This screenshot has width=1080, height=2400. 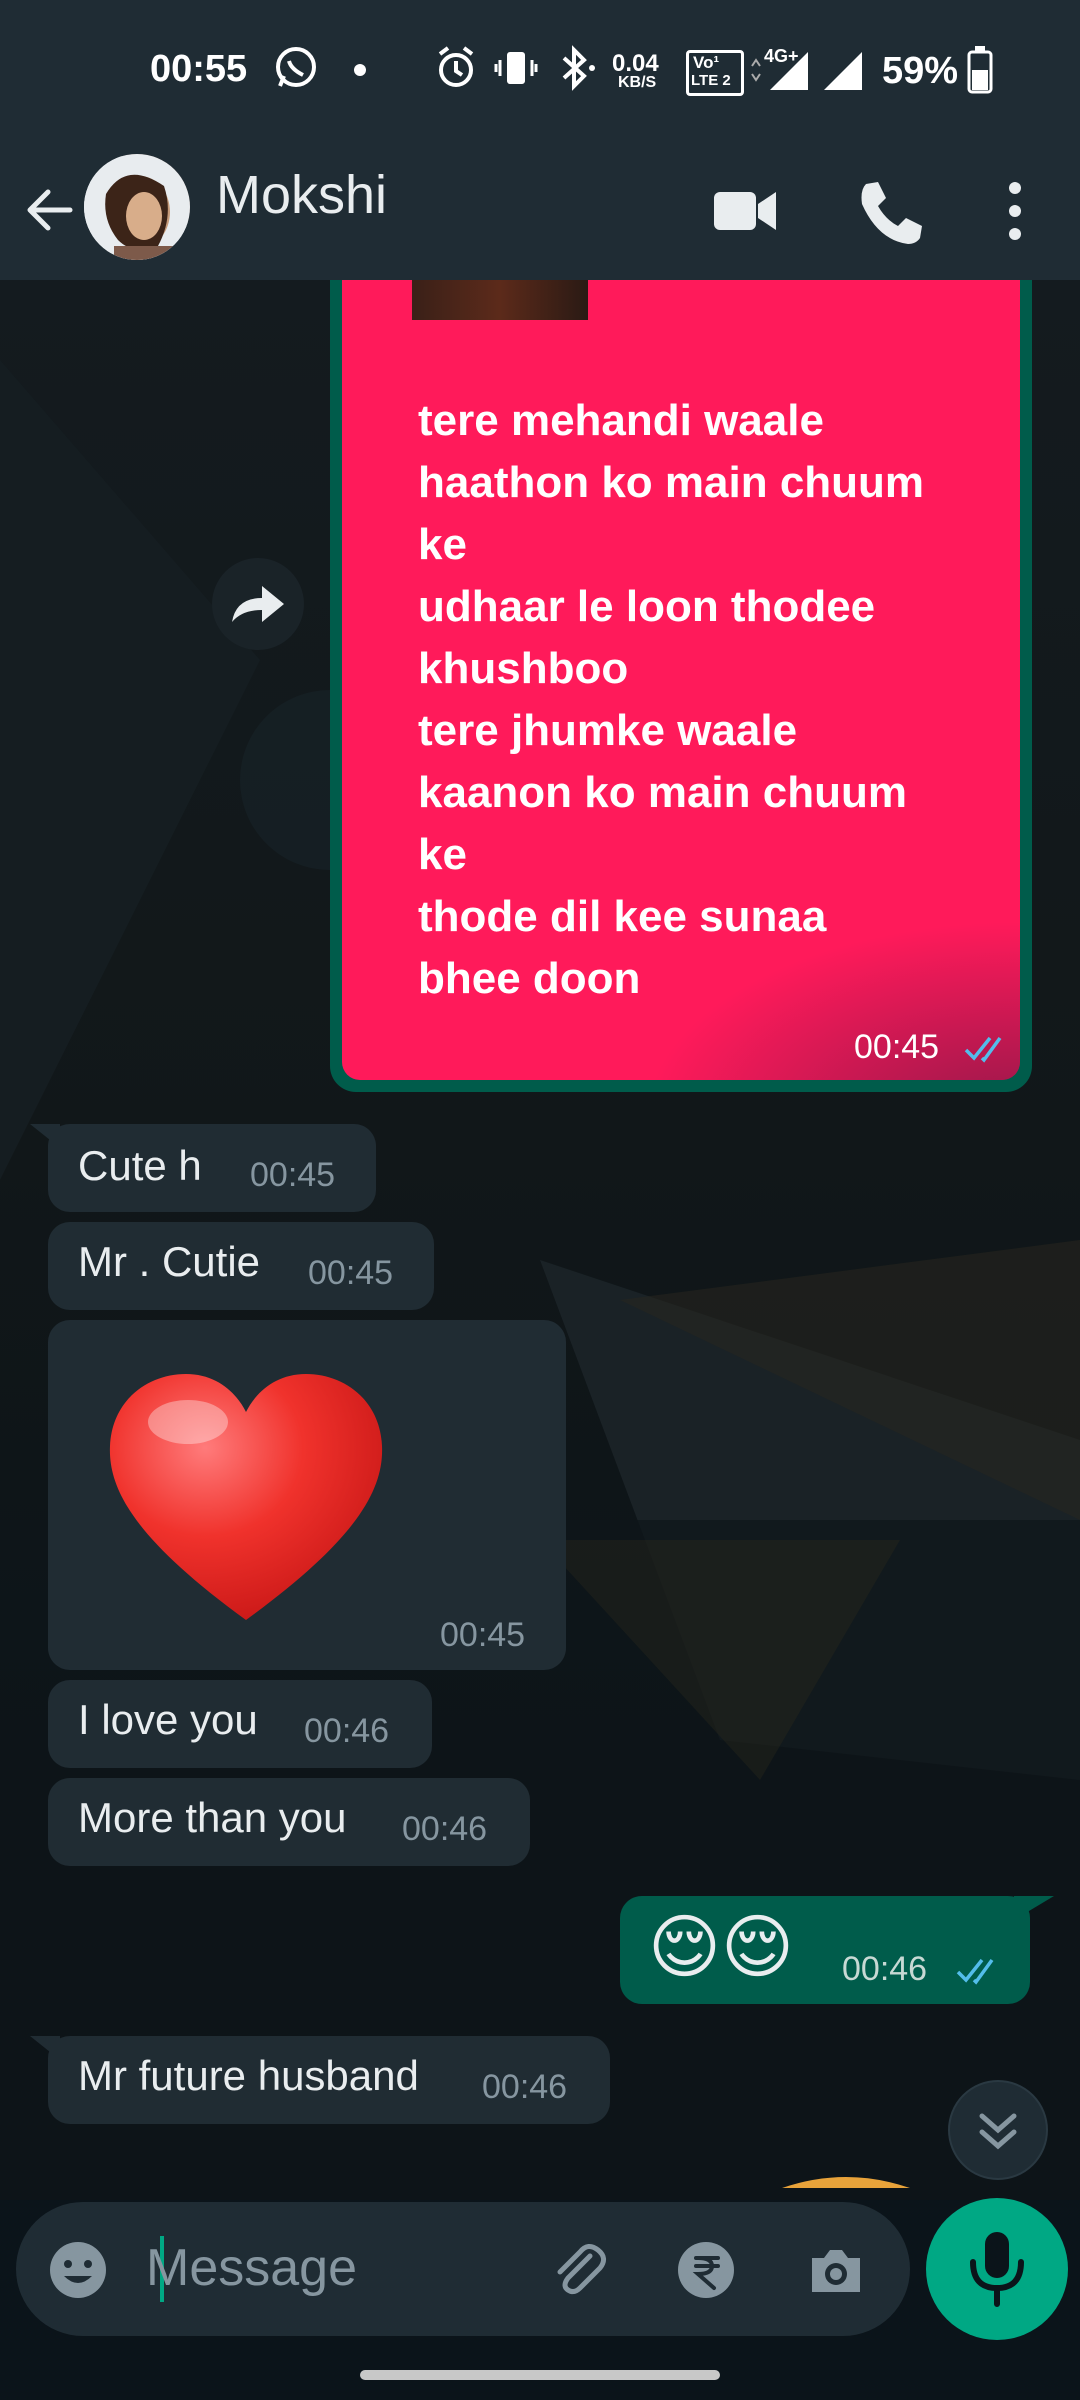 What do you see at coordinates (706, 2270) in the screenshot?
I see `rupee-payment-icon` at bounding box center [706, 2270].